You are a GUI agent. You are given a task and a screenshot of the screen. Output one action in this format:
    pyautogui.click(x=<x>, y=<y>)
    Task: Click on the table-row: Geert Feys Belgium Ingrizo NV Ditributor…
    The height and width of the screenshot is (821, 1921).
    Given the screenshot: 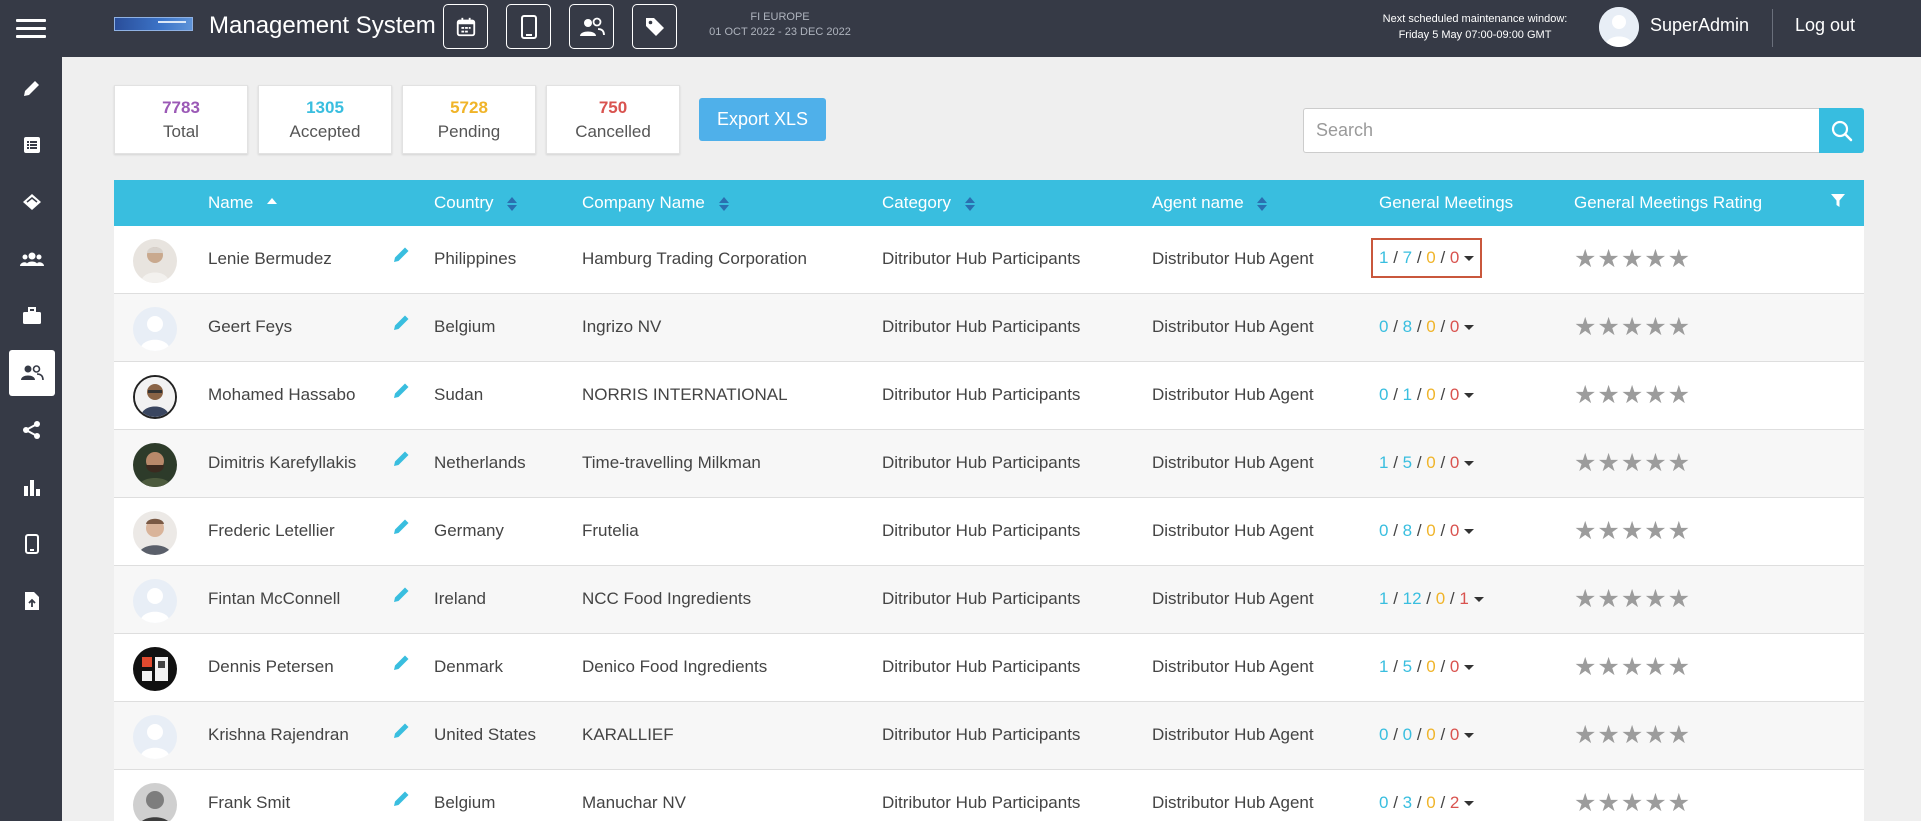 What is the action you would take?
    pyautogui.click(x=989, y=328)
    